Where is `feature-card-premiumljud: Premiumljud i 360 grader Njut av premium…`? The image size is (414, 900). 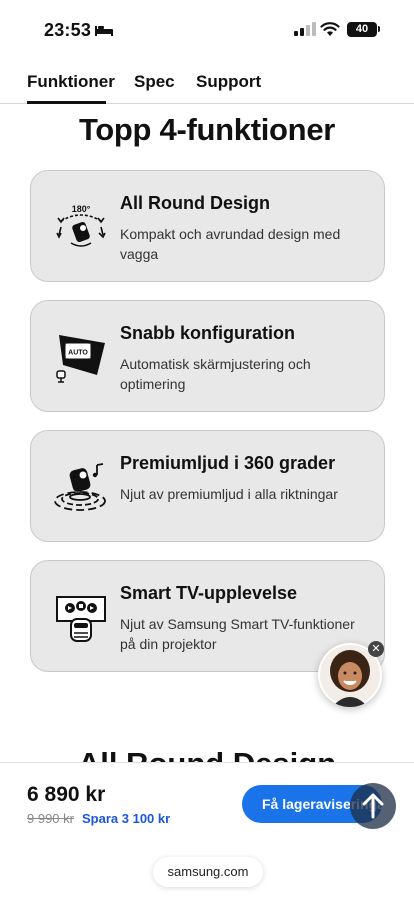 feature-card-premiumljud: Premiumljud i 360 grader Njut av premium… is located at coordinates (207, 486).